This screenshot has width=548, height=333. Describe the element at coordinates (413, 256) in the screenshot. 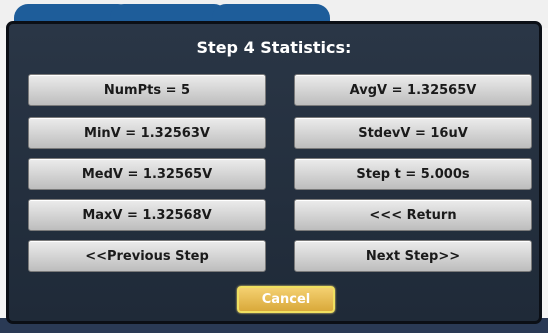

I see `next-step-button: Next Step>>` at that location.